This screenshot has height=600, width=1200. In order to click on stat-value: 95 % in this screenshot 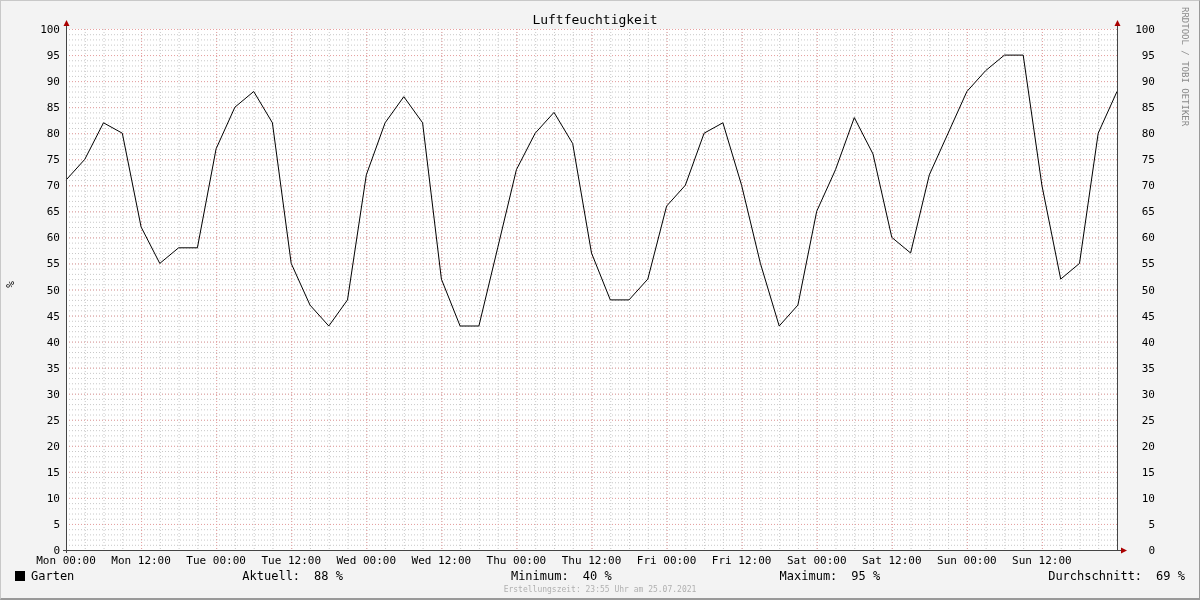, I will do `click(866, 575)`.